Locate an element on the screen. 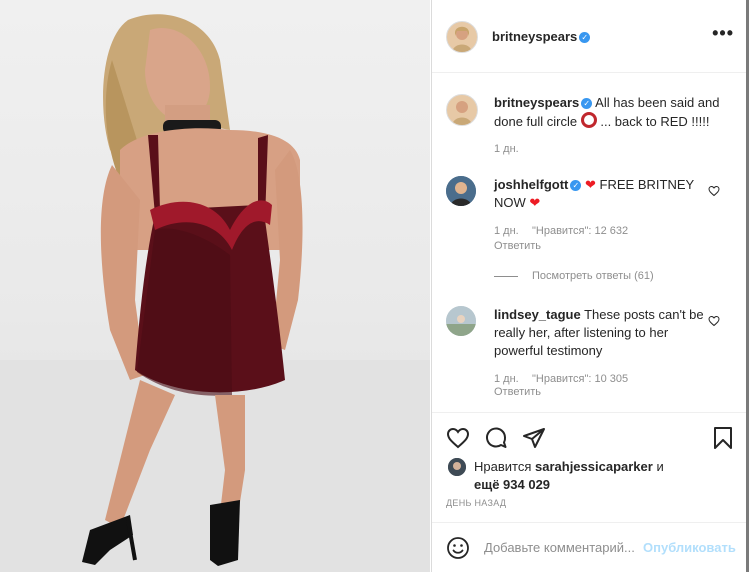  comment-text-block: joshhelfgott ✓ ❤ FREE BRITNEY NOW ❤ is located at coordinates (599, 194).